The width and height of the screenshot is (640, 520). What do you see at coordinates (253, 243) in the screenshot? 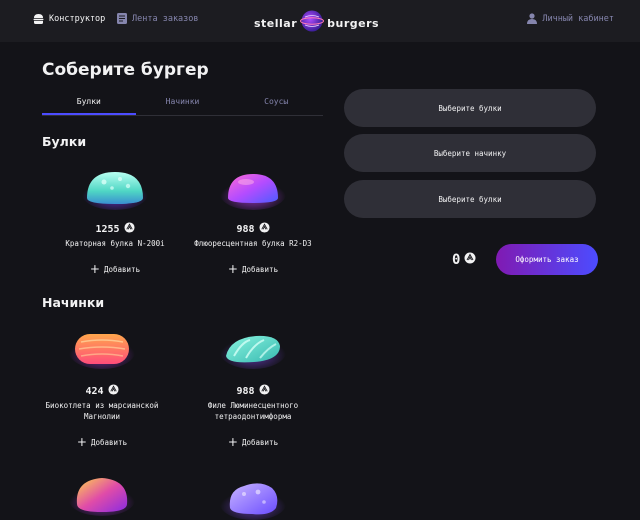
I see `ingredient-name: Флюоресцентная булка R2-D3` at bounding box center [253, 243].